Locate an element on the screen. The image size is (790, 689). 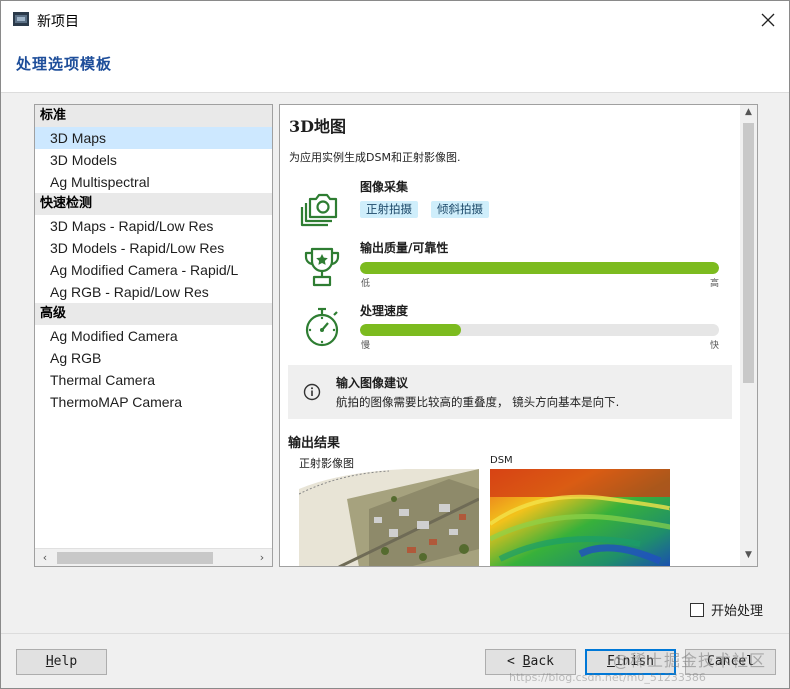
camera-stack-icon is located at coordinates (319, 210).